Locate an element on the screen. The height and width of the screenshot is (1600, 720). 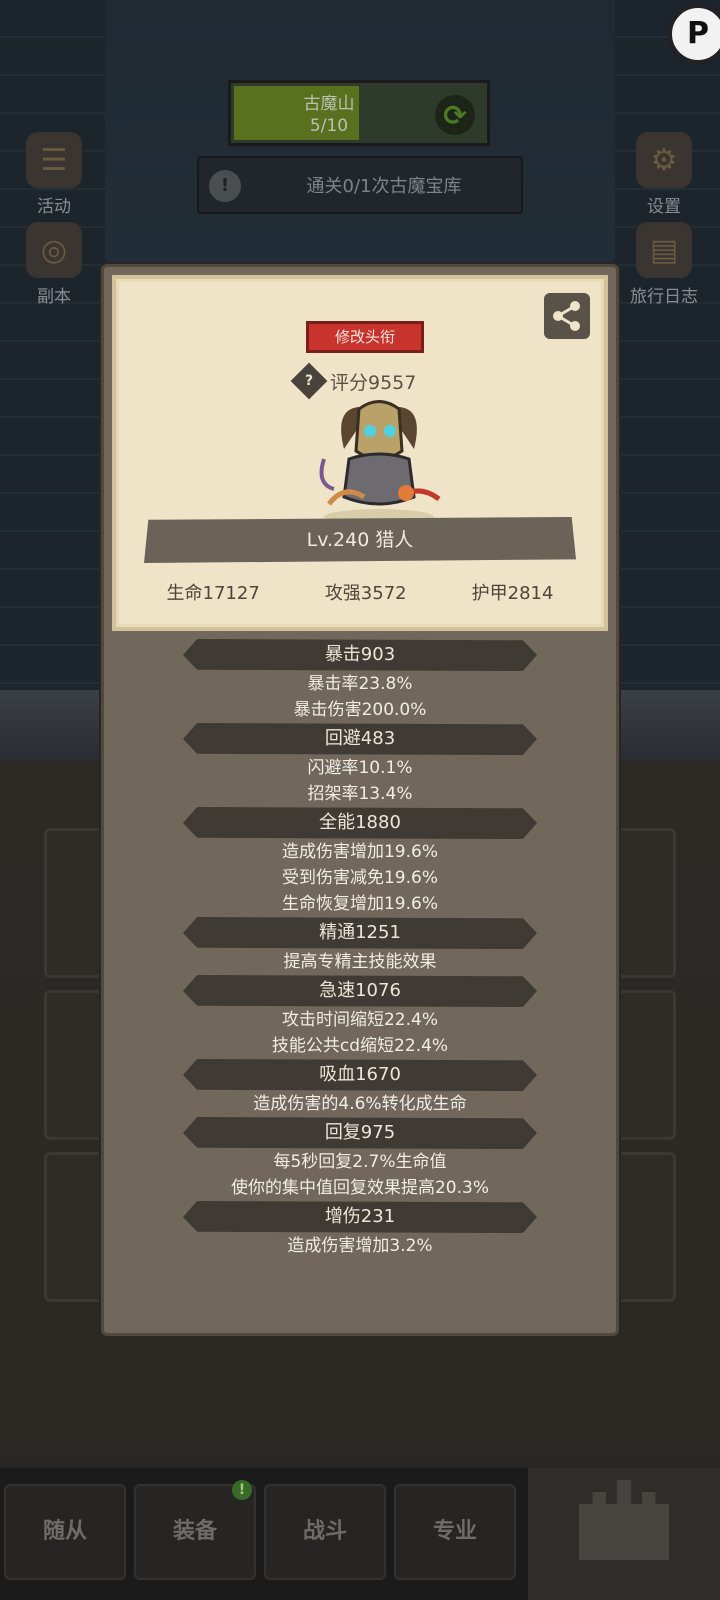
level-class-bar: Lv.240 猎人 is located at coordinates (360, 540).